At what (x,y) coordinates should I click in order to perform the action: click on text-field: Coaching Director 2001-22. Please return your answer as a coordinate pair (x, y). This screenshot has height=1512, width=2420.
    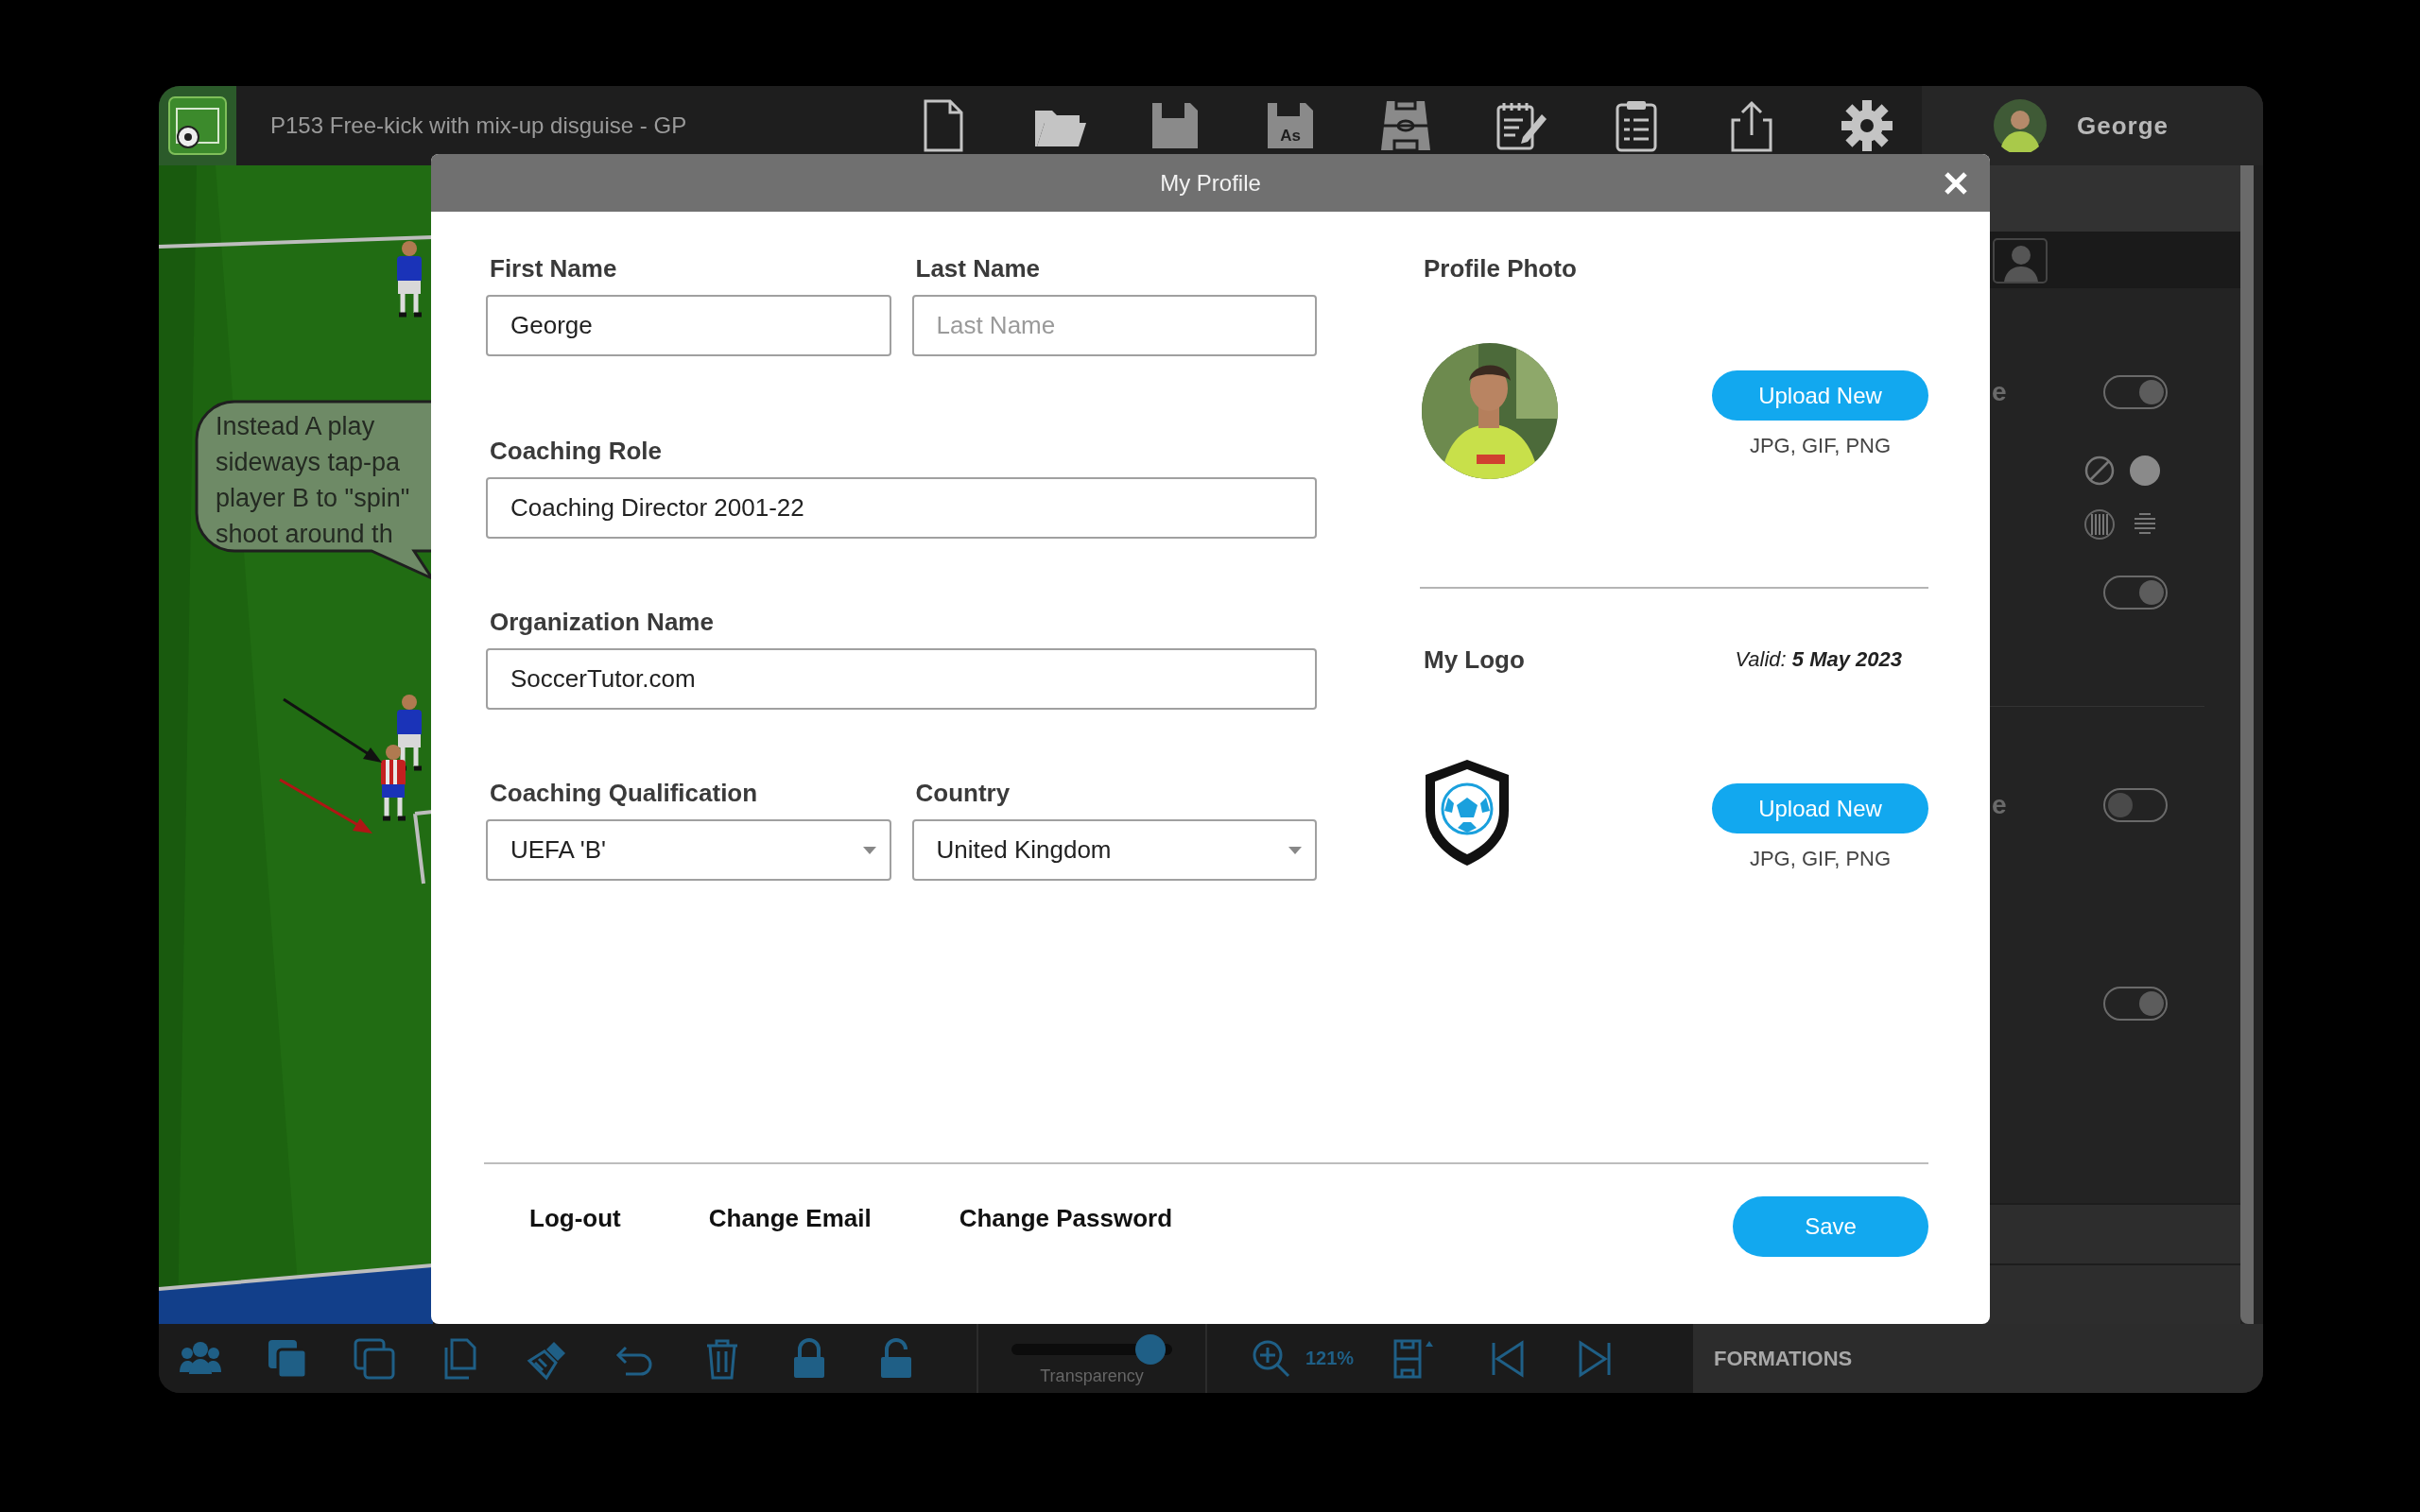
    Looking at the image, I should click on (902, 508).